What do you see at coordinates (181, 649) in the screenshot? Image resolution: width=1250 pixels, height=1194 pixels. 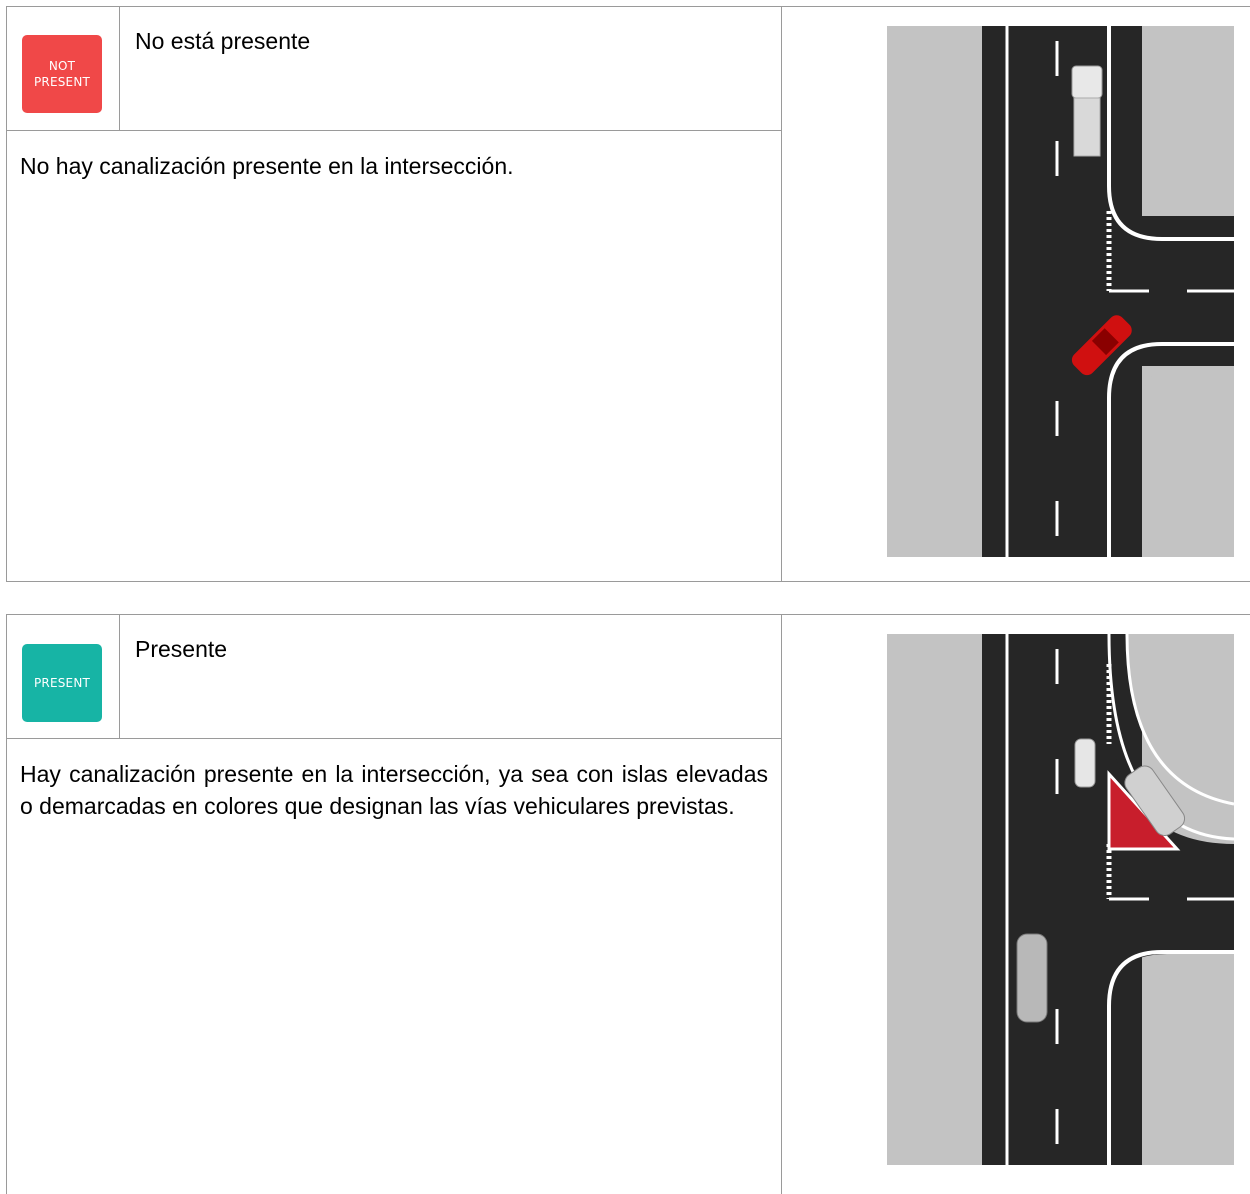 I see `card-title: Presente` at bounding box center [181, 649].